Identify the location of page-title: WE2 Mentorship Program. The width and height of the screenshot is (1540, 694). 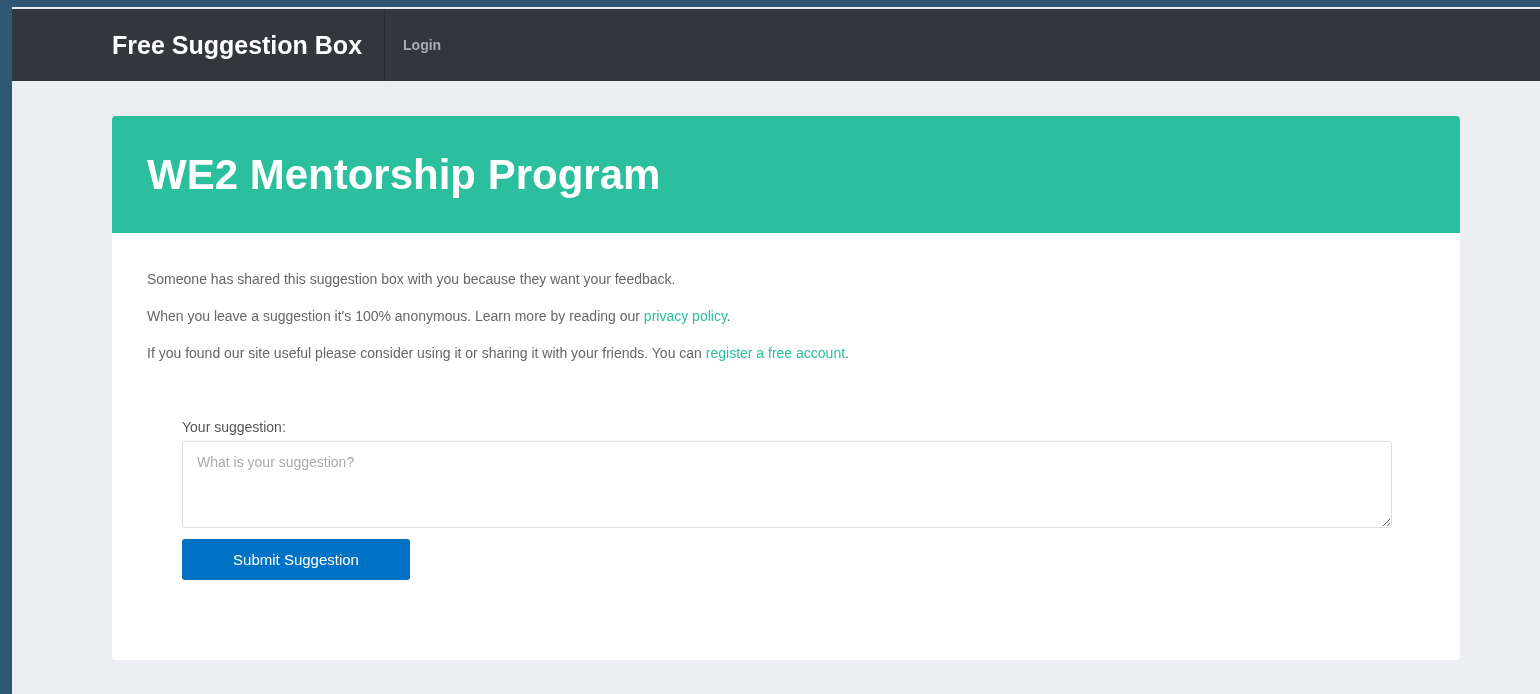
(404, 174).